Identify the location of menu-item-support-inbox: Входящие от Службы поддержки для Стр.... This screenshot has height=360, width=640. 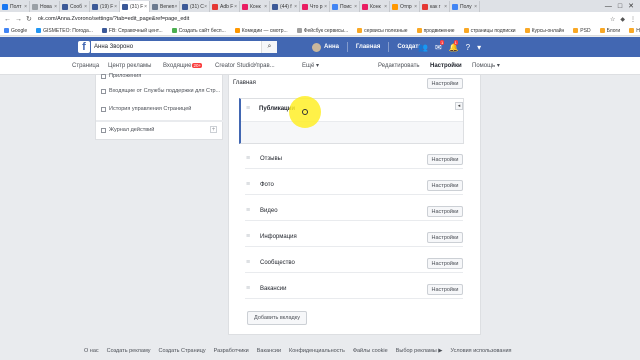
(160, 91).